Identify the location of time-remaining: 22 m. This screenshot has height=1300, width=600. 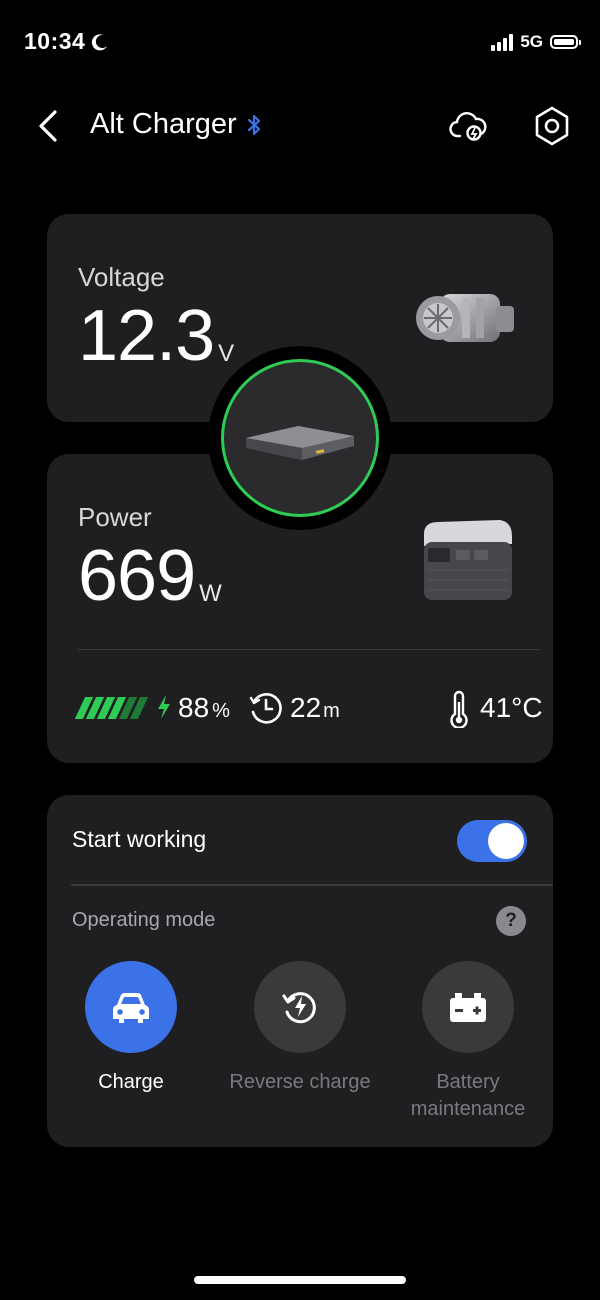
(315, 708).